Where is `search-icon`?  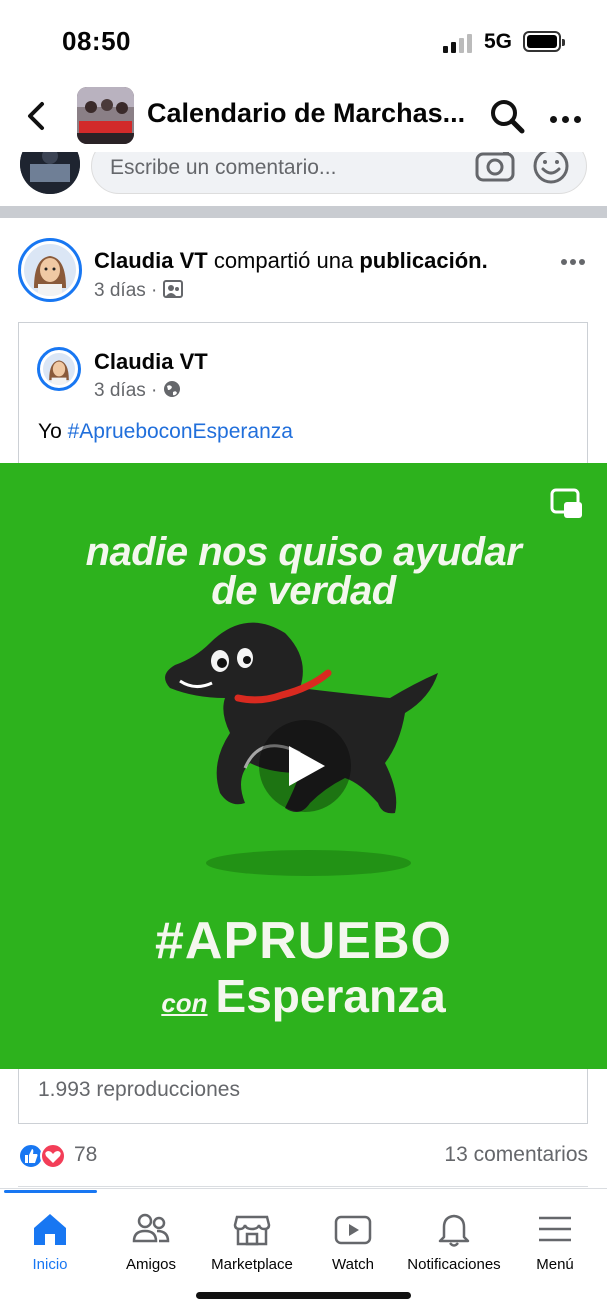
search-icon is located at coordinates (507, 116).